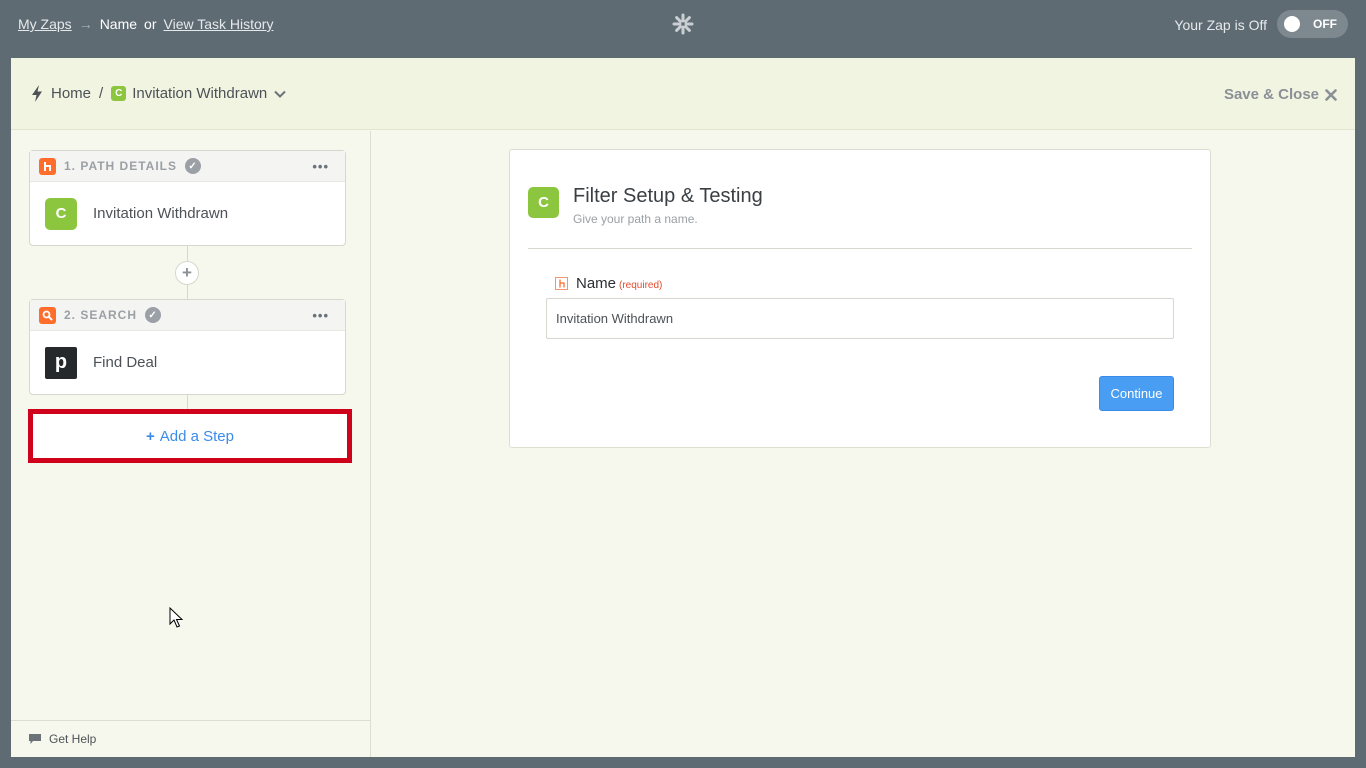 This screenshot has width=1366, height=768. I want to click on add-step-button: + Add a Step, so click(190, 436).